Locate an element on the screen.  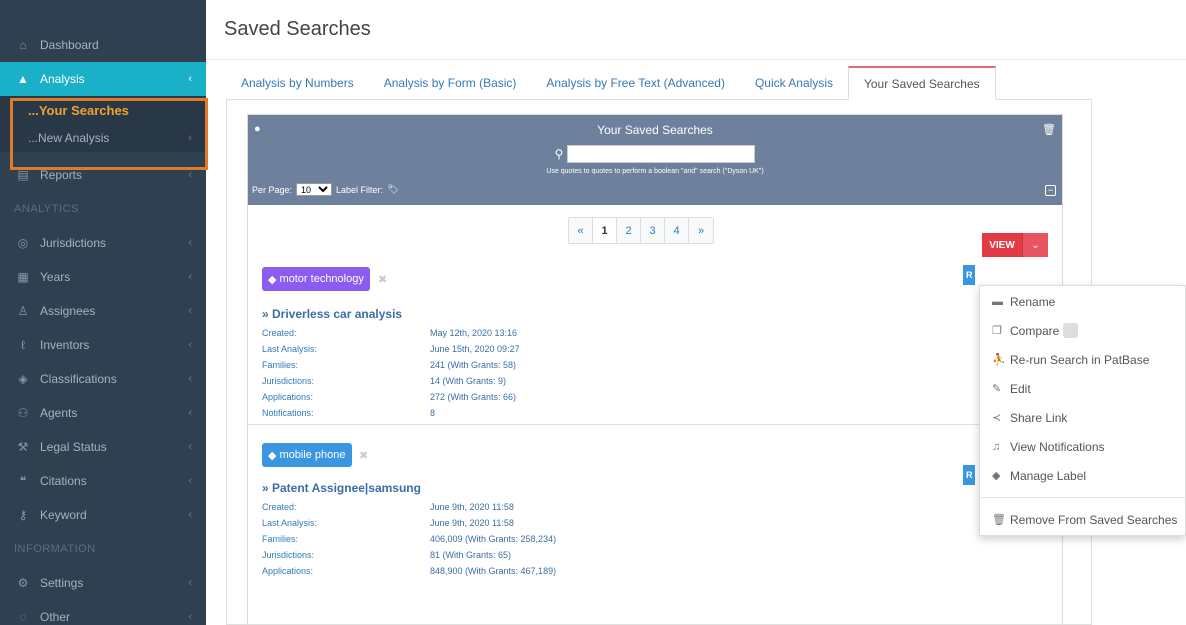
sidebar-item-reports: ▤ Reports ‹ is located at coordinates (103, 175).